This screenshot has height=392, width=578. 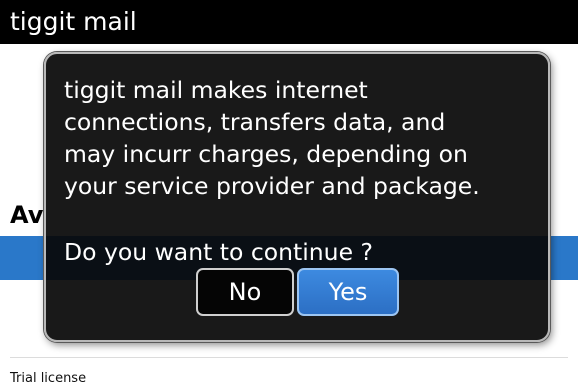 I want to click on no-button: No, so click(x=245, y=292).